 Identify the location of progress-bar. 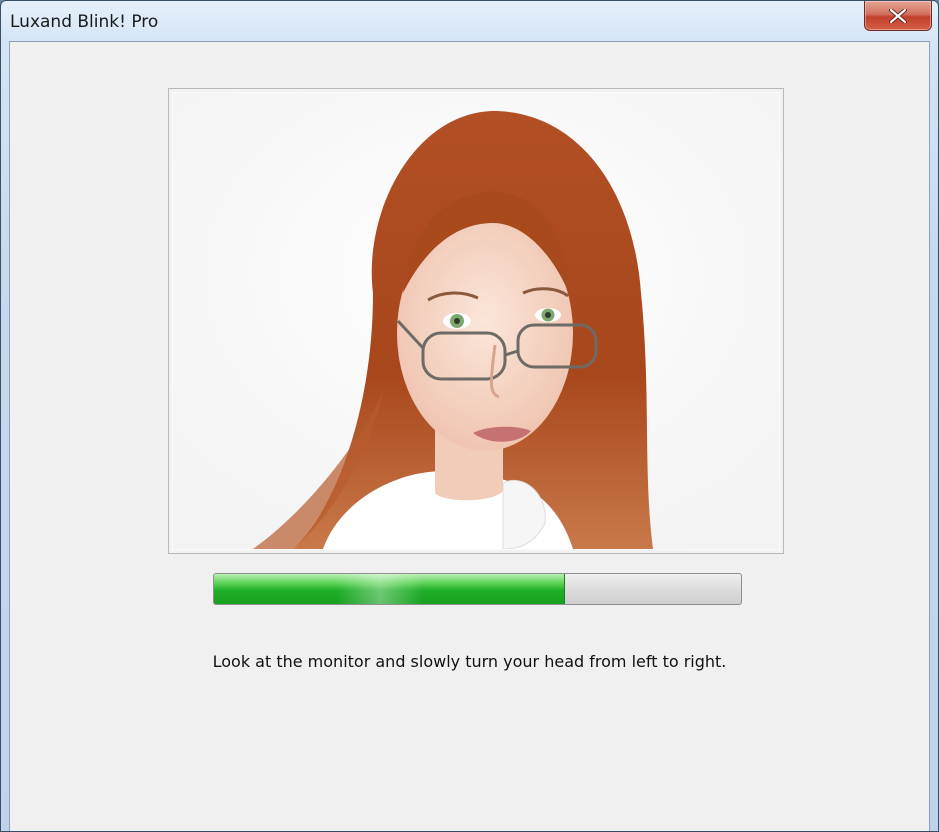
(477, 589).